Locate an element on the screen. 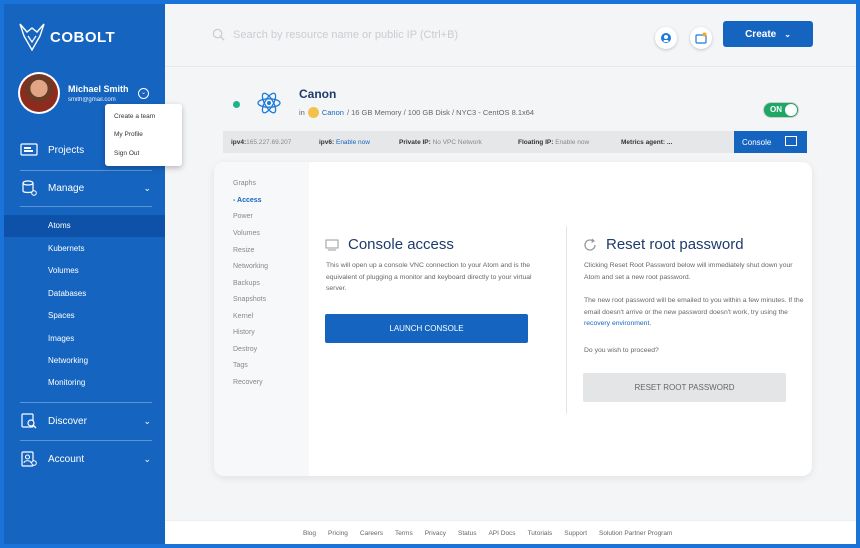 This screenshot has width=860, height=548. nav-discover: Discover ⌄ is located at coordinates (84, 421).